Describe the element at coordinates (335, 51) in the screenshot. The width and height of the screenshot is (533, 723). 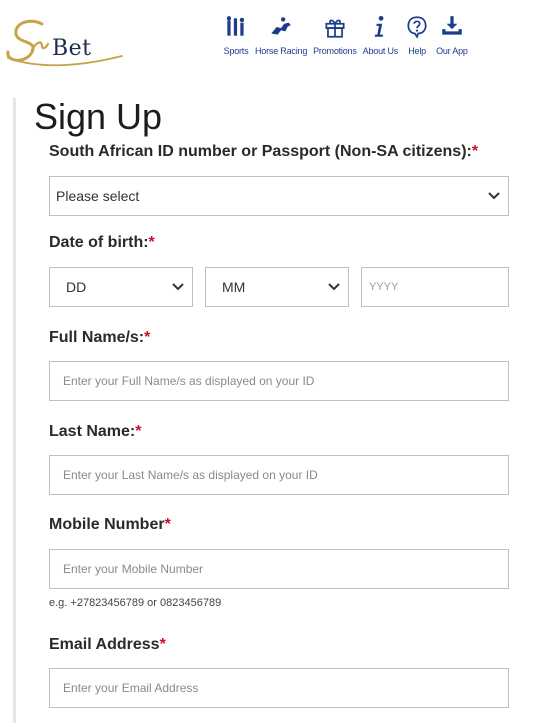
I see `nav-label: Promotions` at that location.